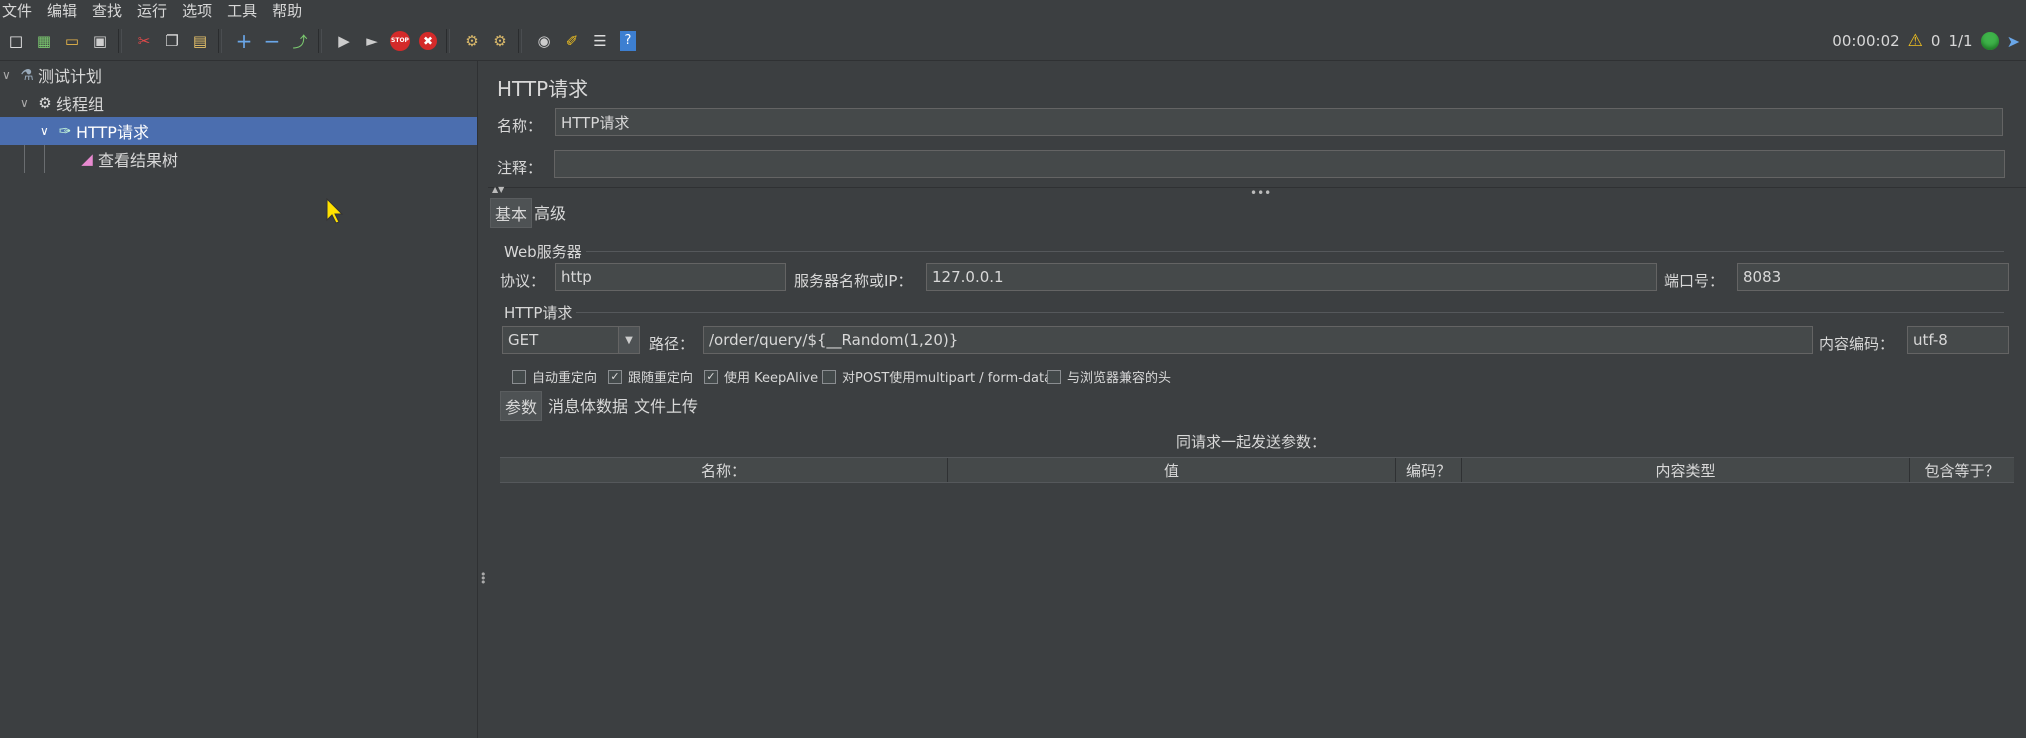 Image resolution: width=2026 pixels, height=738 pixels. Describe the element at coordinates (372, 41) in the screenshot. I see `start-no-pause-icon: ►` at that location.